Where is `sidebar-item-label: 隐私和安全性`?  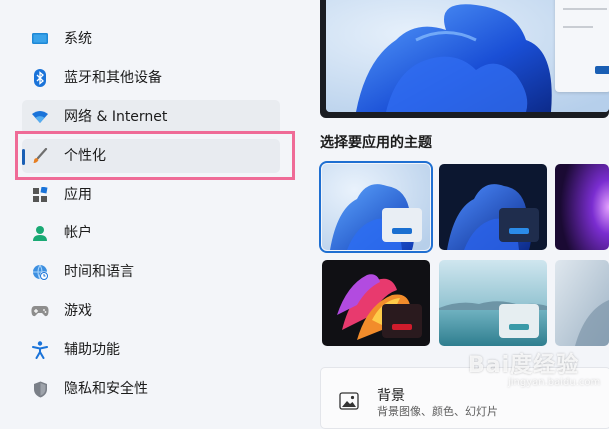
sidebar-item-label: 隐私和安全性 is located at coordinates (106, 389).